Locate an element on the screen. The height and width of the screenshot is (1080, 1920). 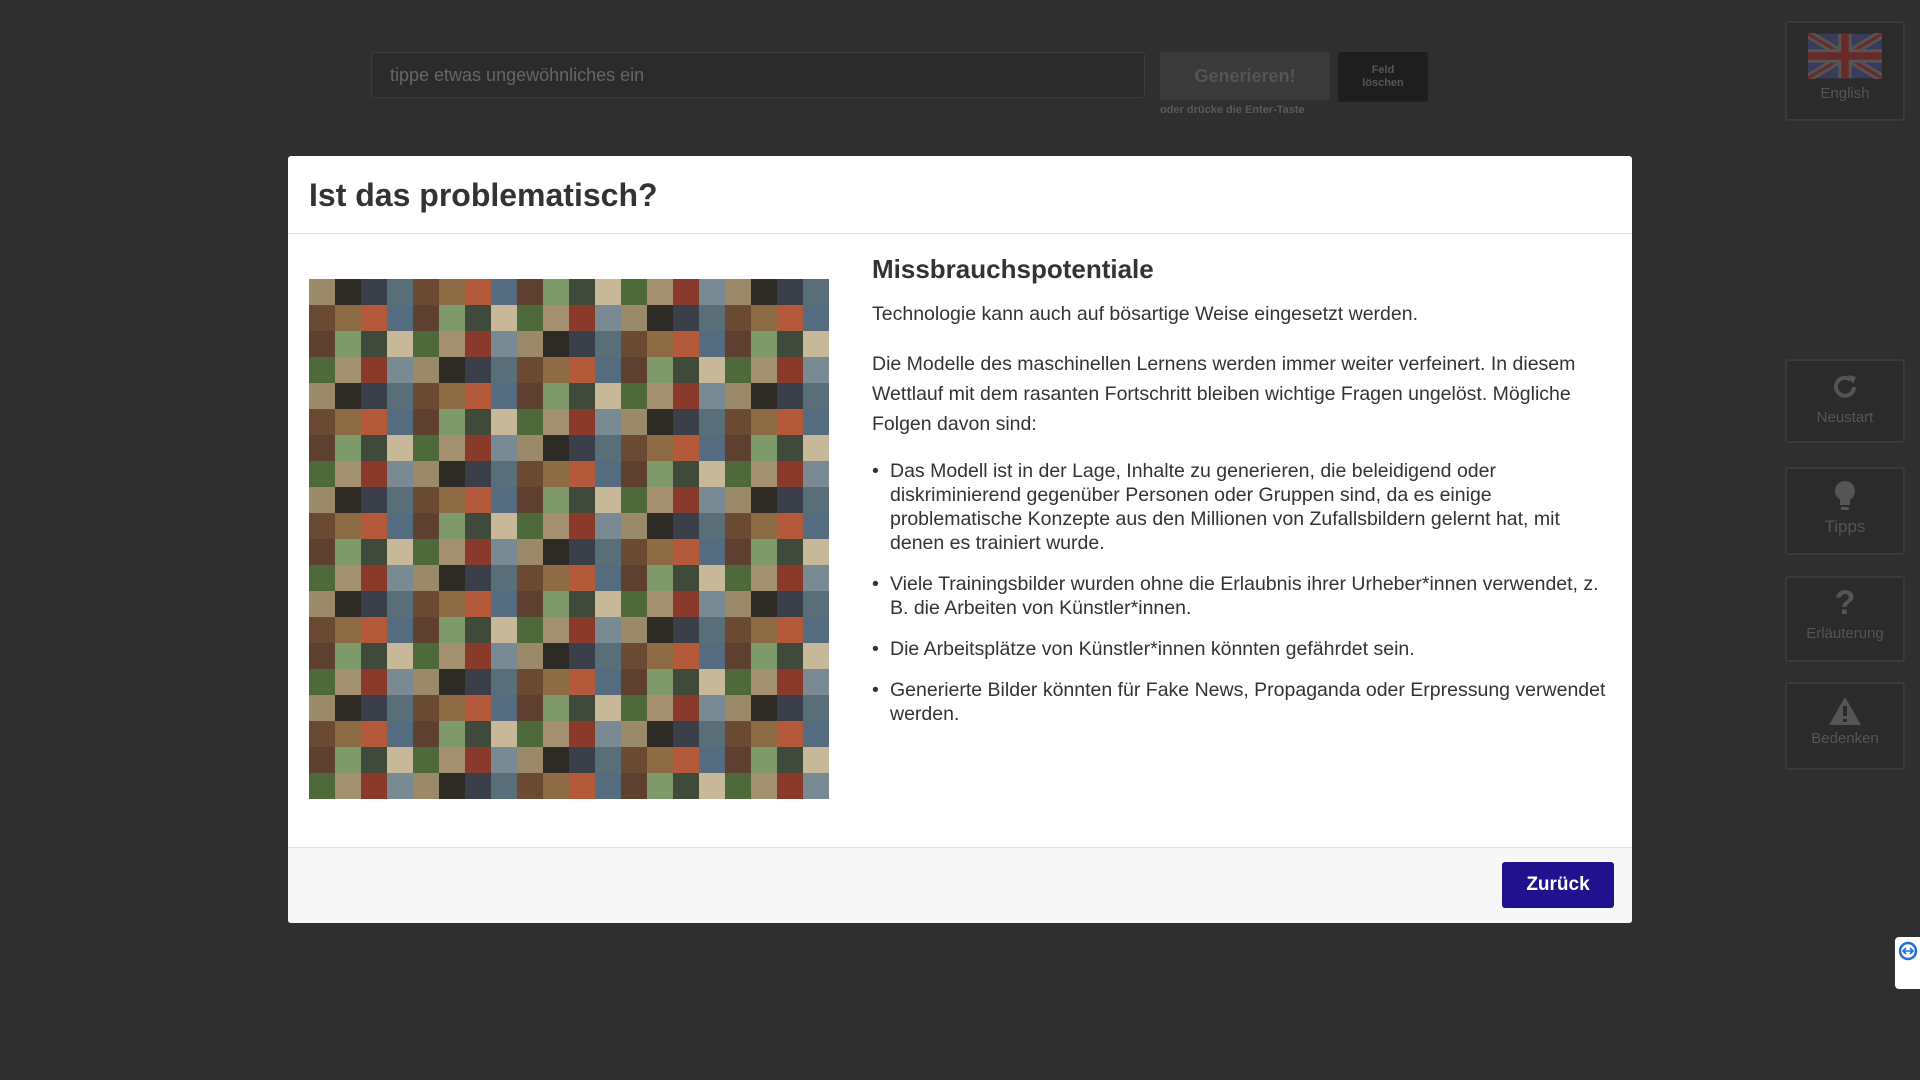
training-images-mosaic is located at coordinates (569, 539).